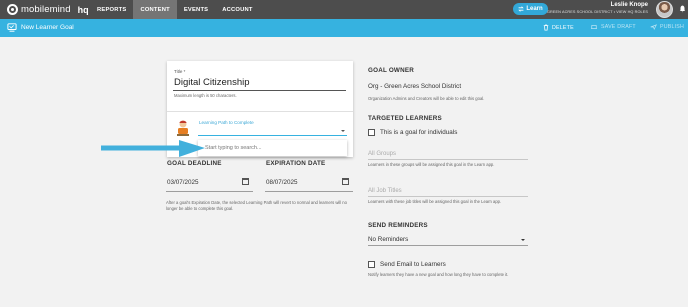 The height and width of the screenshot is (307, 688). I want to click on bell-icon, so click(682, 9).